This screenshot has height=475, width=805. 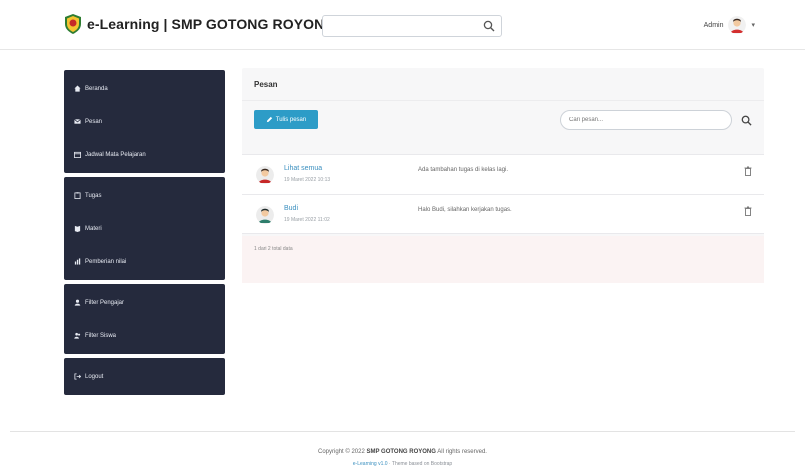 What do you see at coordinates (463, 170) in the screenshot?
I see `message-preview: Ada tambahan tugas di kelas lagi.` at bounding box center [463, 170].